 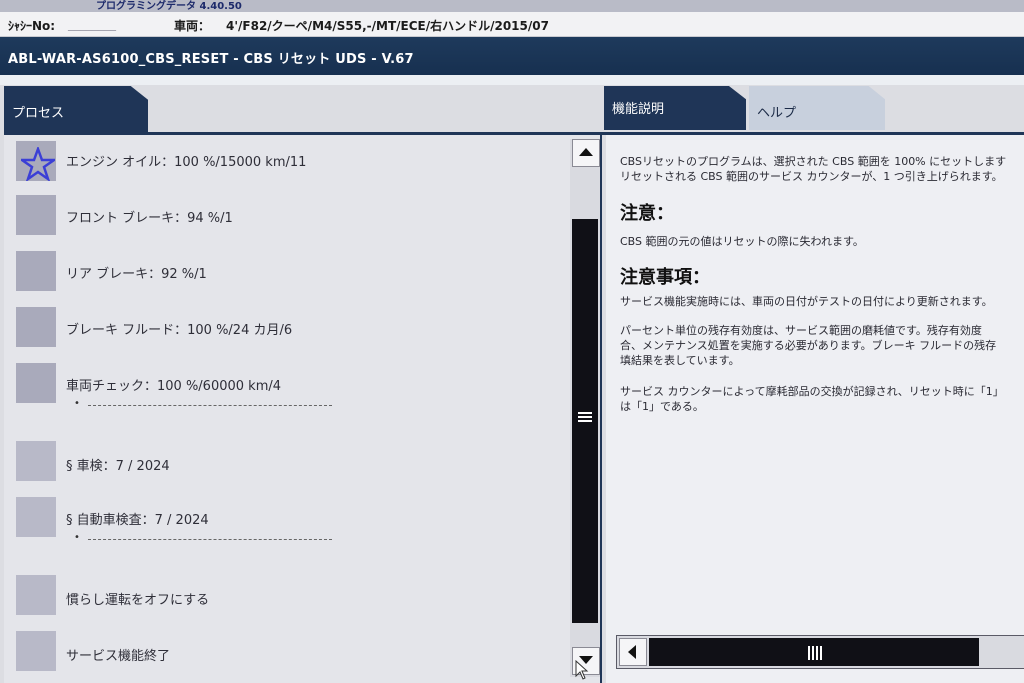 What do you see at coordinates (136, 274) in the screenshot?
I see `item-label: リア ブレーキ：92 %/1` at bounding box center [136, 274].